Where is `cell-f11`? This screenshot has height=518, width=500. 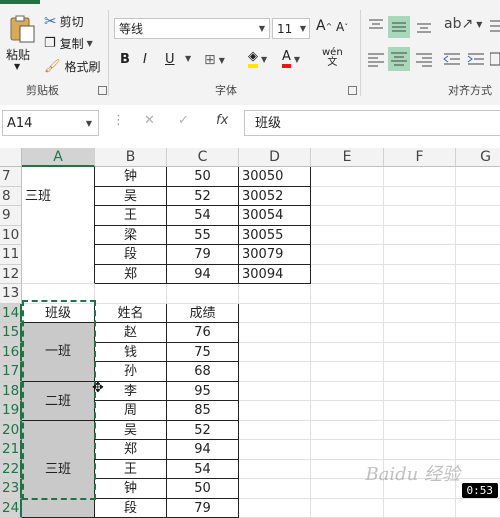 cell-f11 is located at coordinates (420, 255).